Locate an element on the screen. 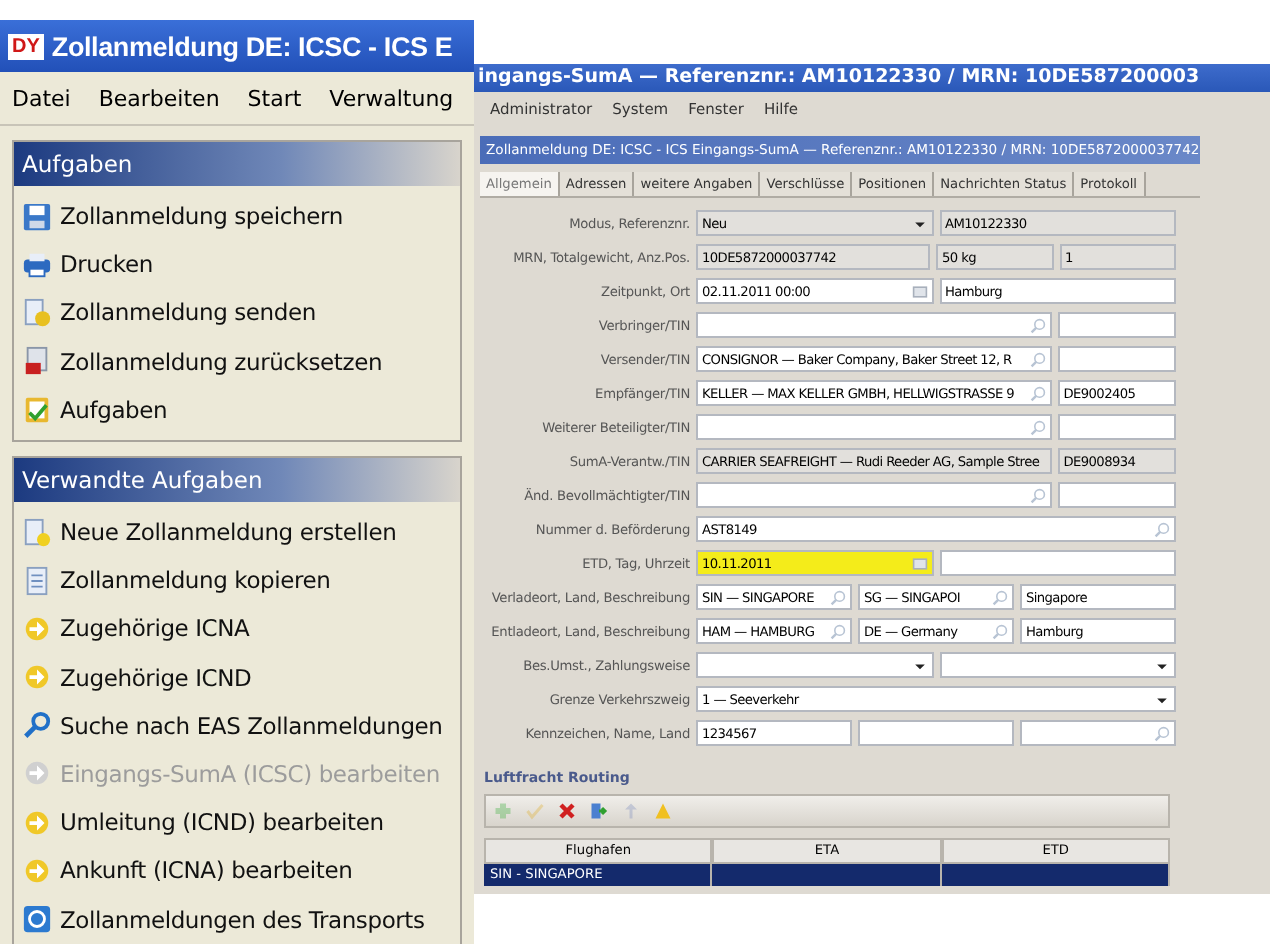 The height and width of the screenshot is (944, 1270). app-logo: DY is located at coordinates (26, 46).